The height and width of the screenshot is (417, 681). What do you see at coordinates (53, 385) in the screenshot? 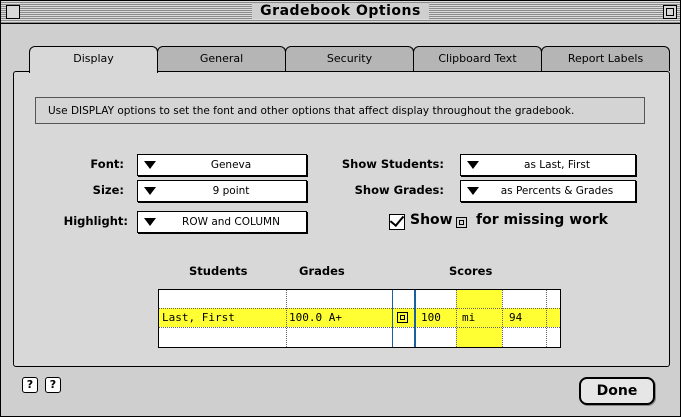
I see `help-button-2: ?` at bounding box center [53, 385].